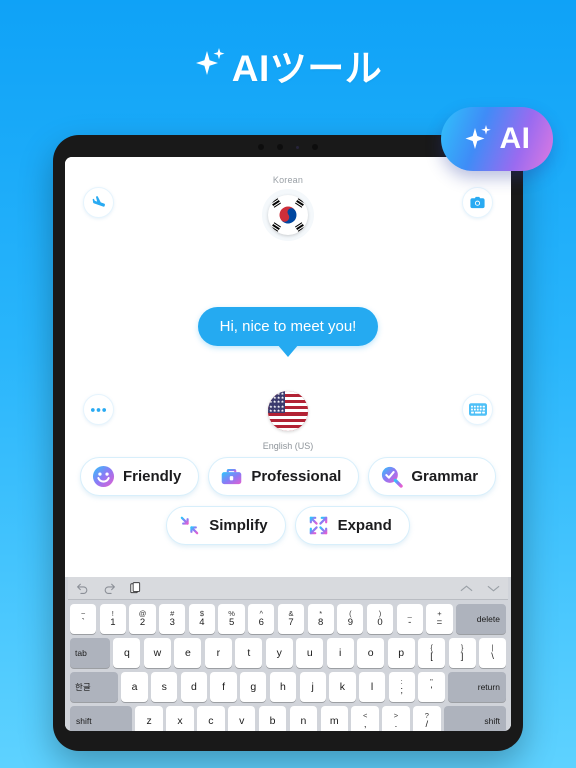 Image resolution: width=576 pixels, height=768 pixels. Describe the element at coordinates (401, 687) in the screenshot. I see `key-;: :;` at that location.